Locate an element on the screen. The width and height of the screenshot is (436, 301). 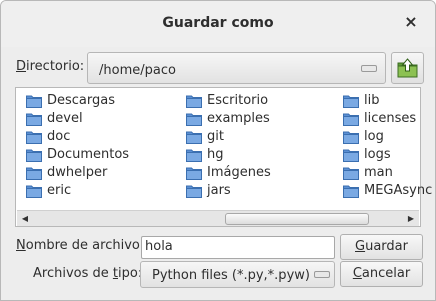
parent-folder-button is located at coordinates (407, 68).